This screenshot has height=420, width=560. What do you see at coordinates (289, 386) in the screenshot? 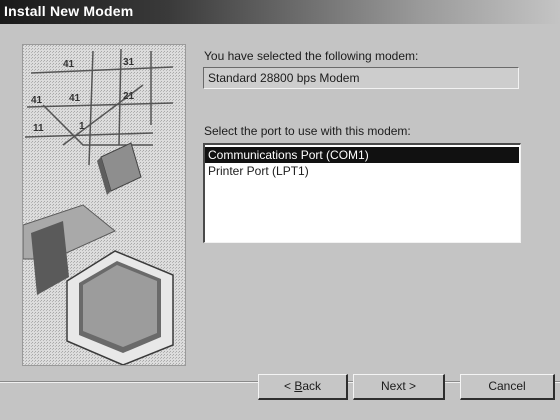
I see `back-button-prefix: <` at bounding box center [289, 386].